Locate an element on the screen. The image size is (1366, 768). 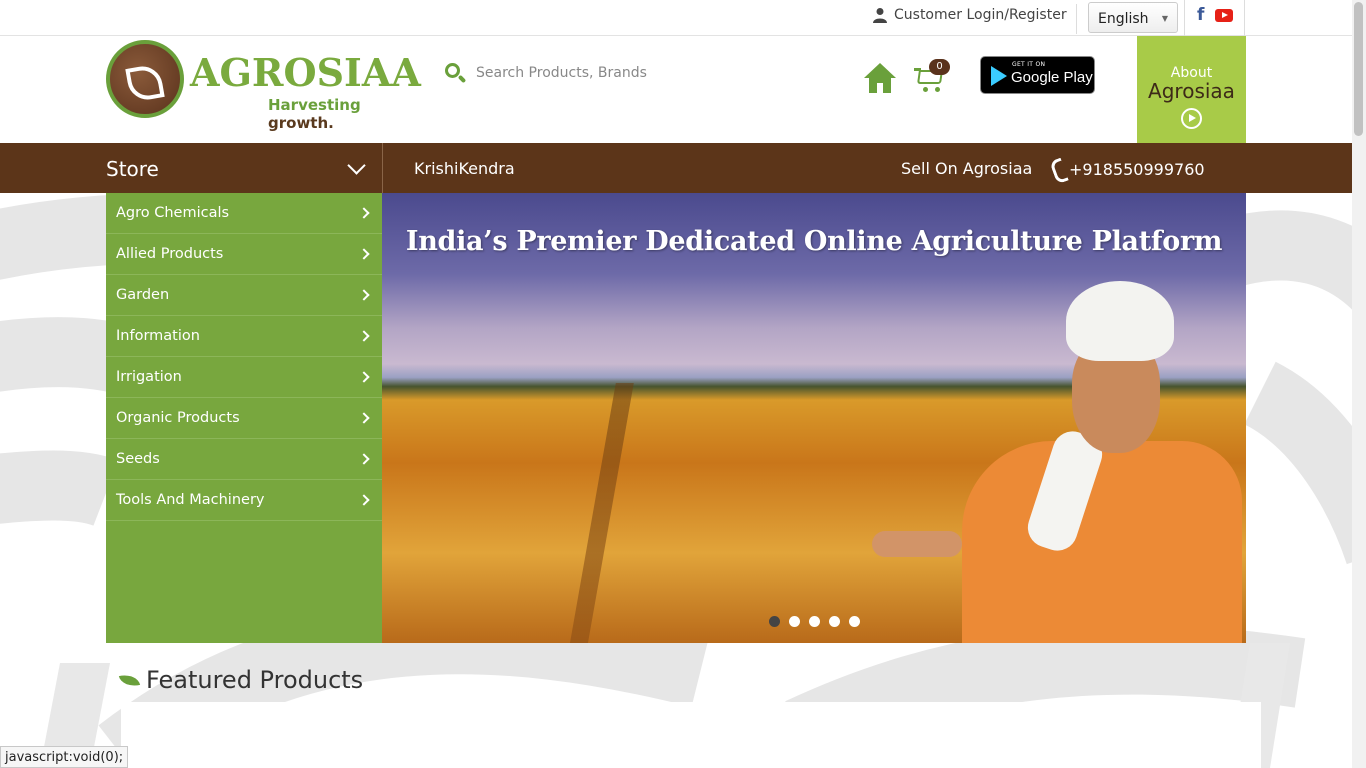
sidebar-item-information: Information is located at coordinates (244, 336).